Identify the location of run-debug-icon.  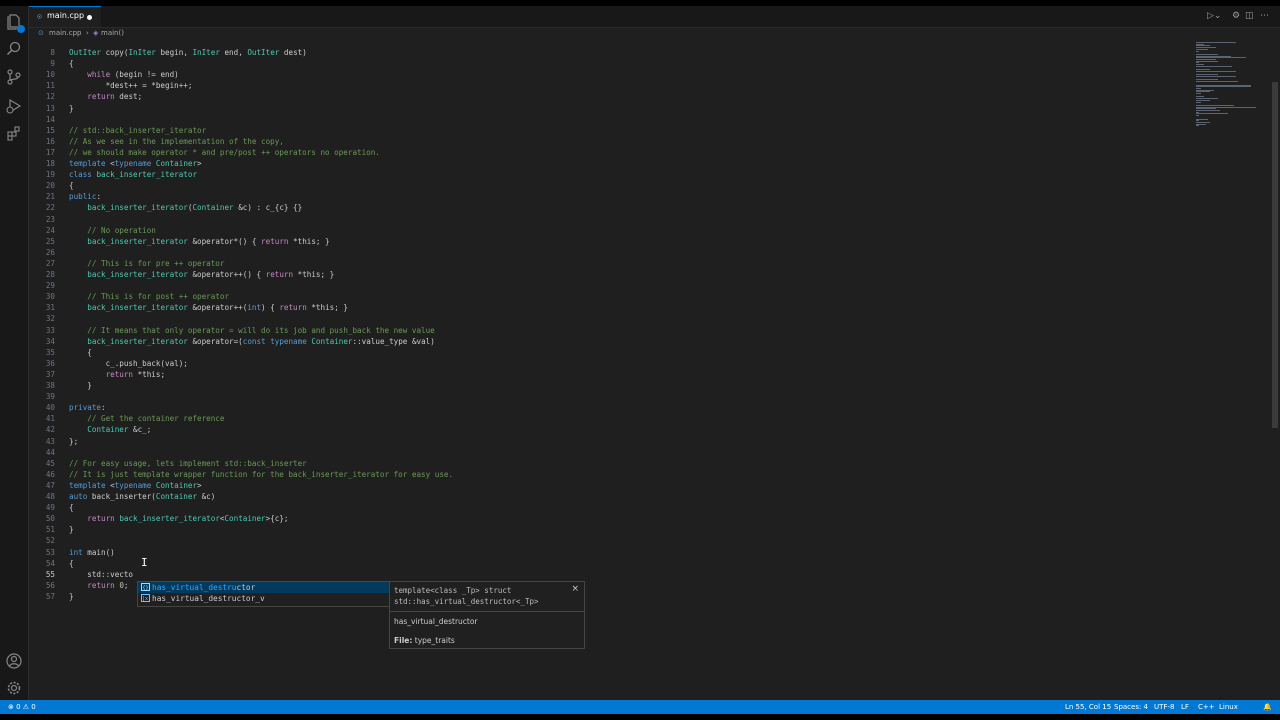
(14, 106).